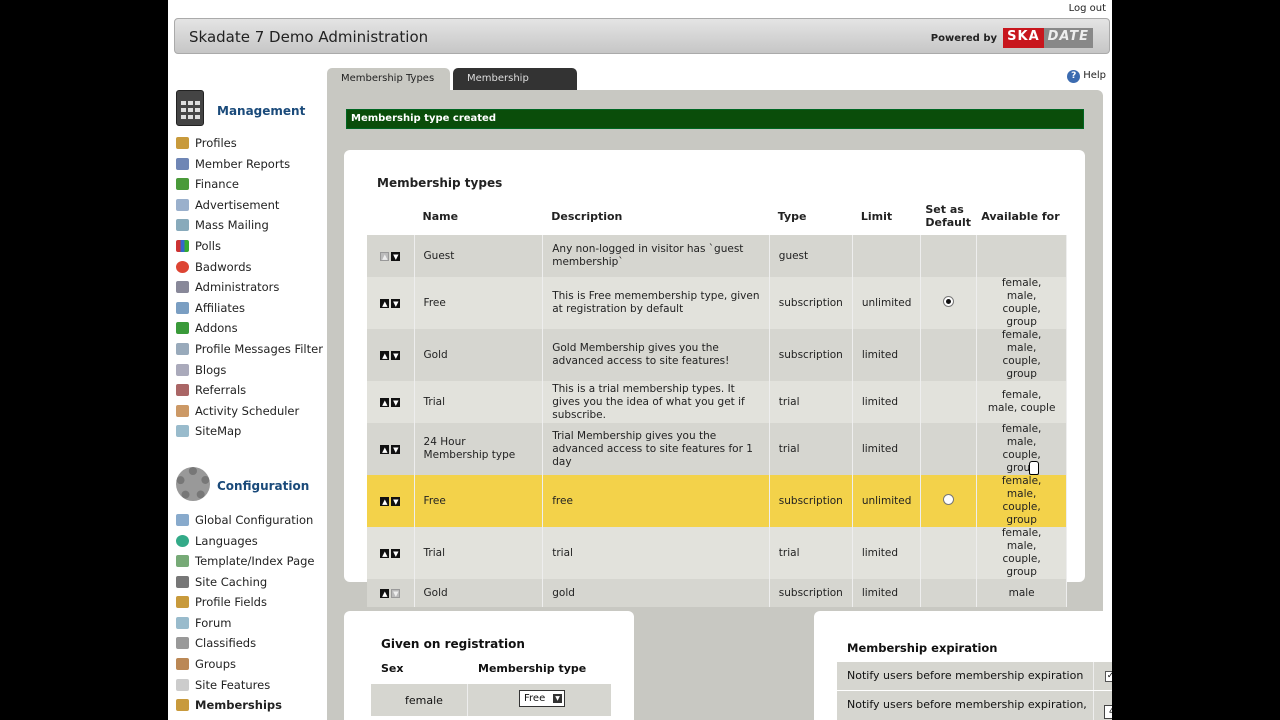  Describe the element at coordinates (248, 108) in the screenshot. I see `management-section-header: Management` at that location.